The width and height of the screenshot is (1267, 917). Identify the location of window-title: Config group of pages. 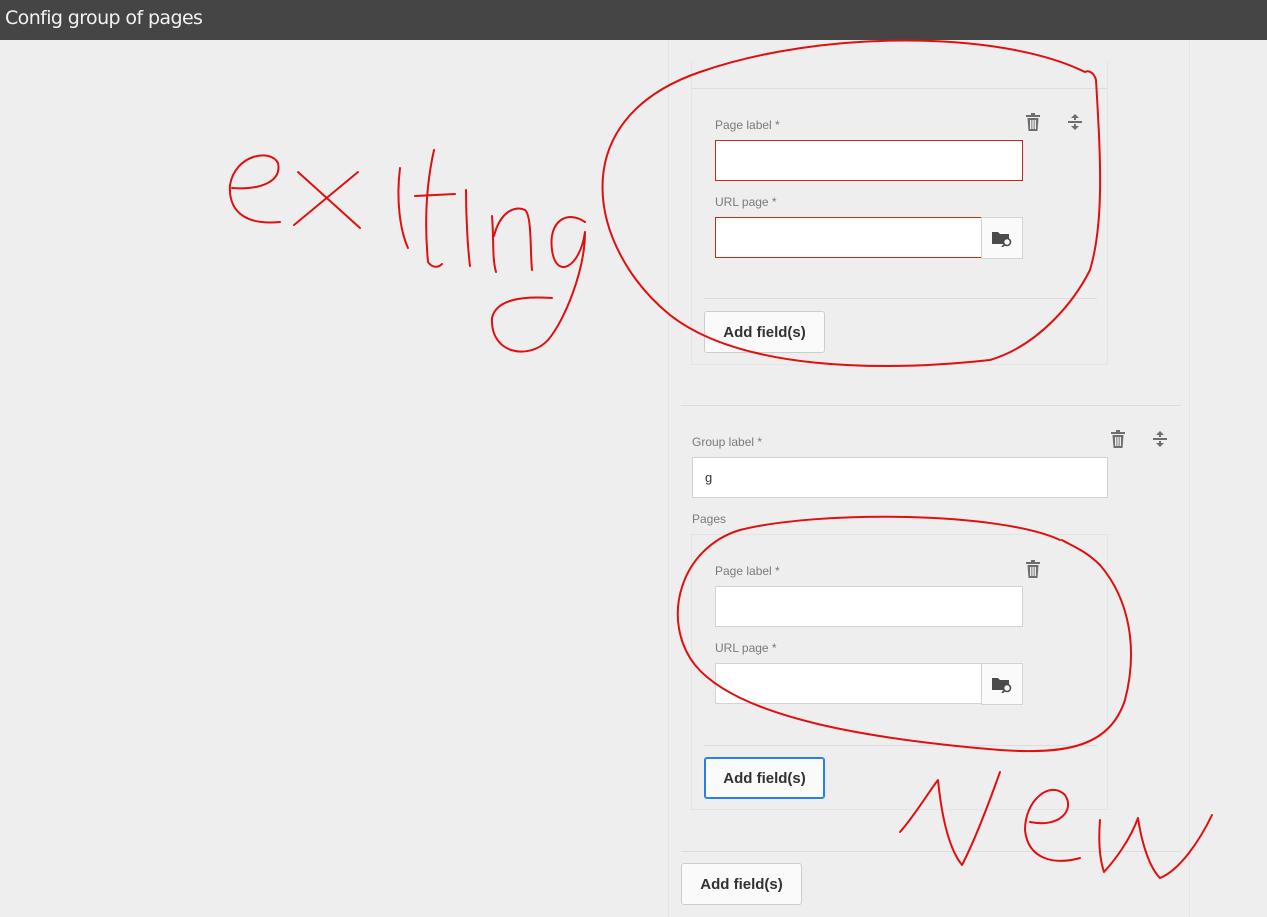
(633, 20).